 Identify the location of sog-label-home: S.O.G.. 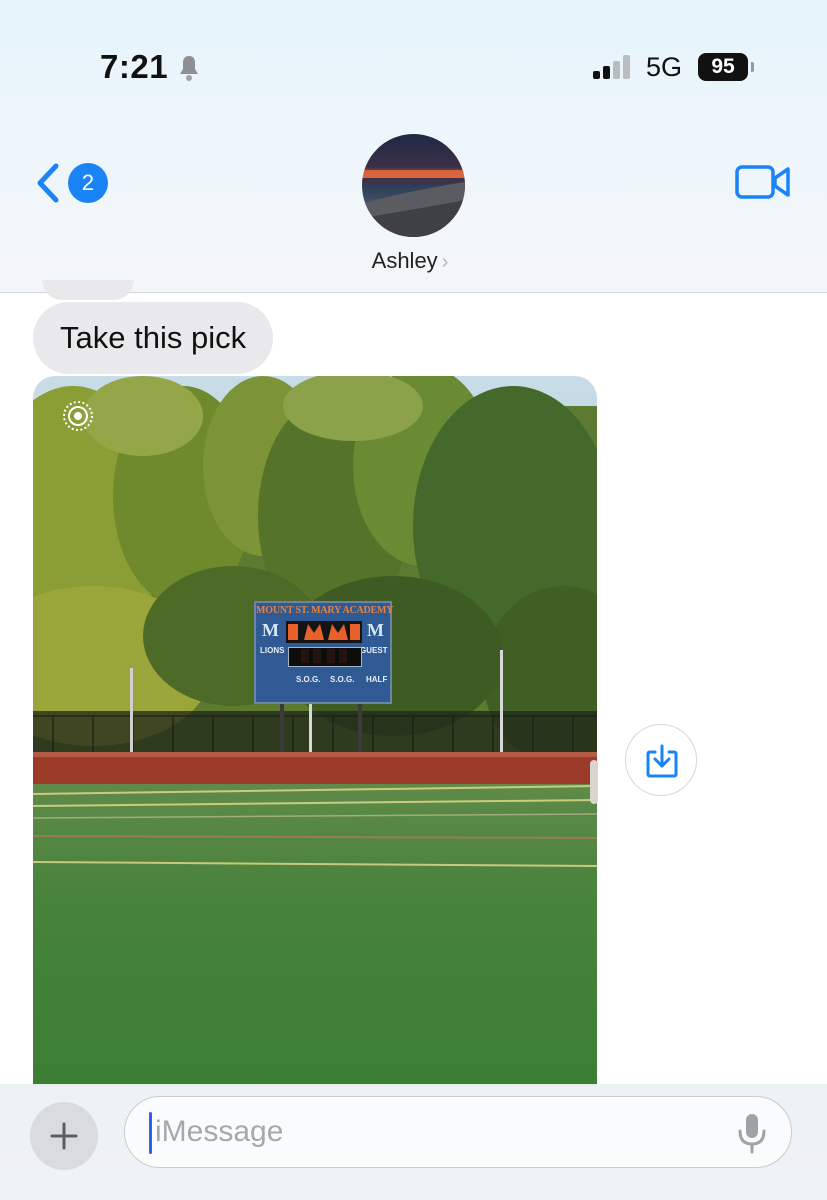
(308, 679).